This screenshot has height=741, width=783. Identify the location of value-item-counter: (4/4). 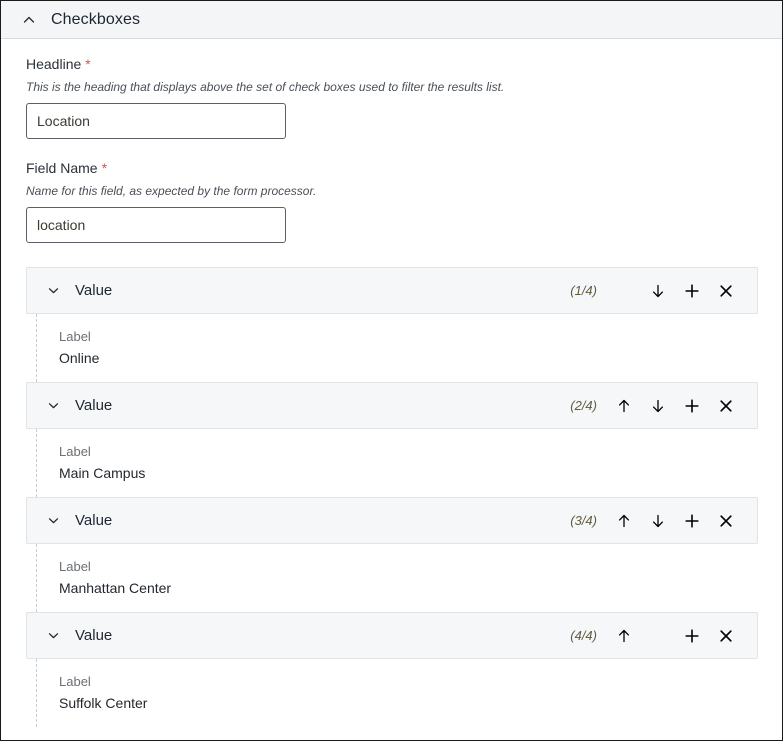
(583, 635).